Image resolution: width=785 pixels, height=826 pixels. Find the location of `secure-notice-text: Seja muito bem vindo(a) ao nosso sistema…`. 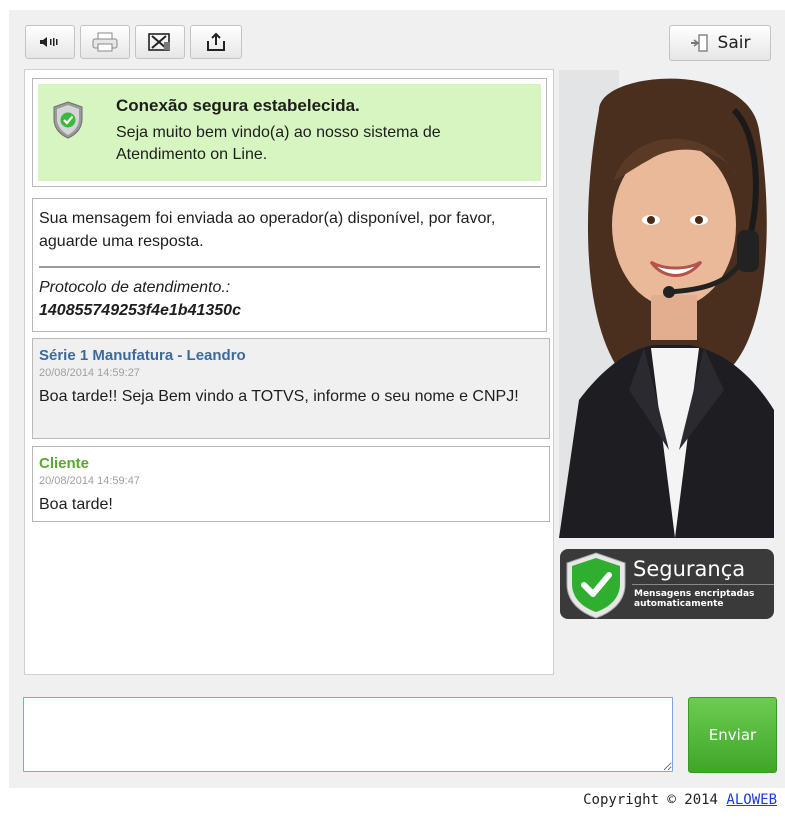

secure-notice-text: Seja muito bem vindo(a) ao nosso sistema… is located at coordinates (278, 143).